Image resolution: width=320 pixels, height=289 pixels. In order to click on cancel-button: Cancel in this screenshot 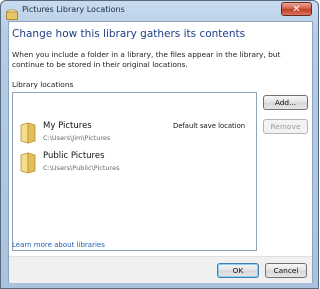, I will do `click(286, 270)`.